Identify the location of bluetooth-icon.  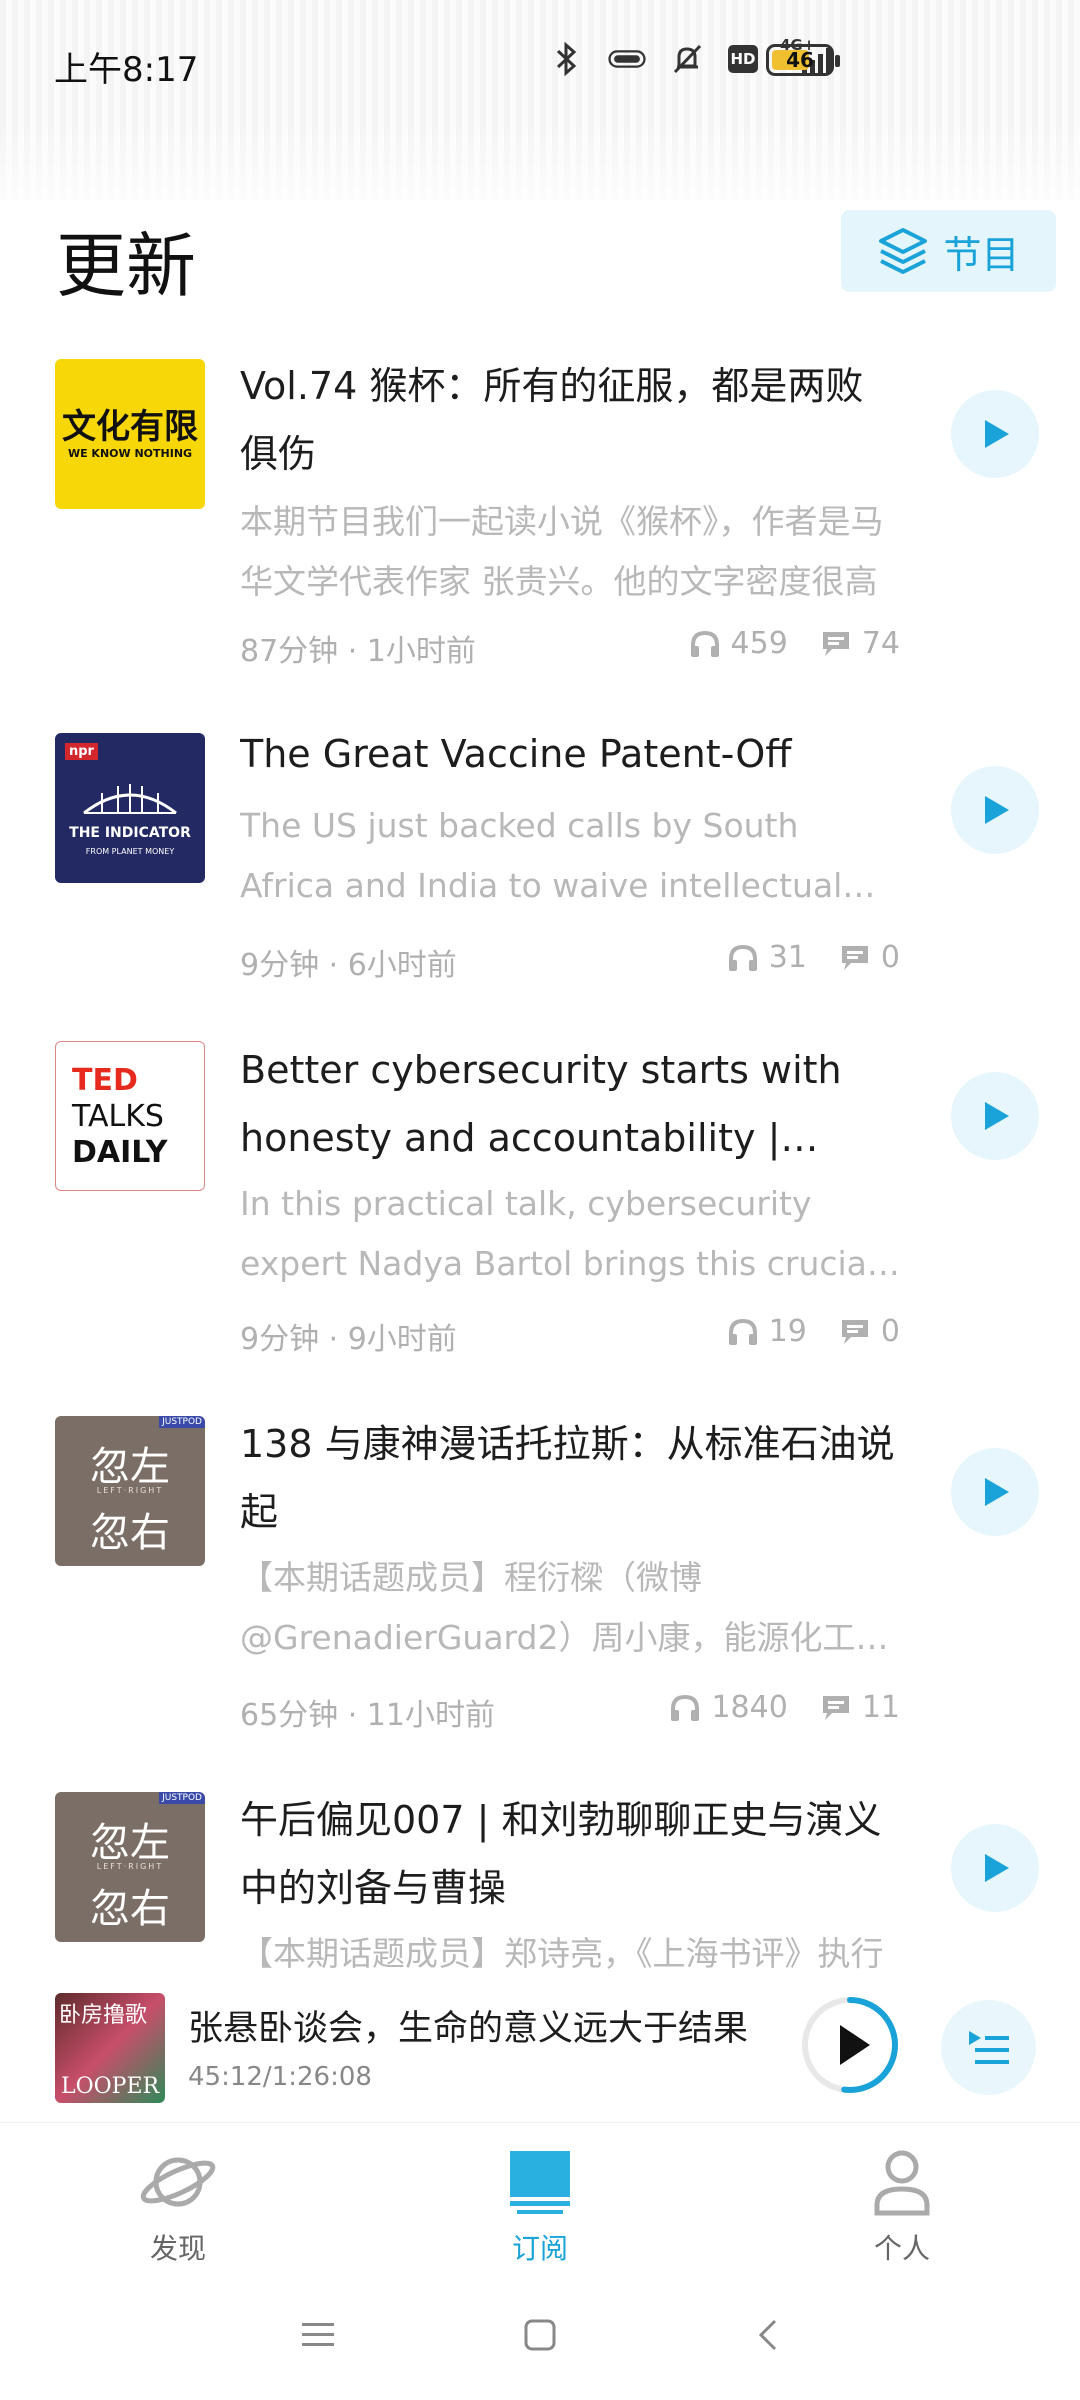
(567, 59).